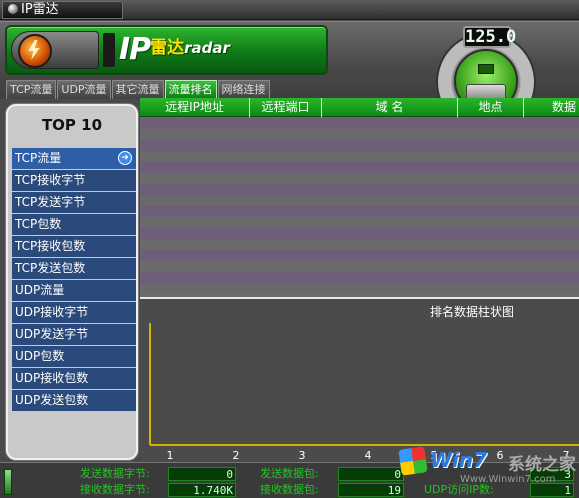 This screenshot has height=498, width=579. What do you see at coordinates (289, 10) in the screenshot?
I see `title-bar: IP雷达` at bounding box center [289, 10].